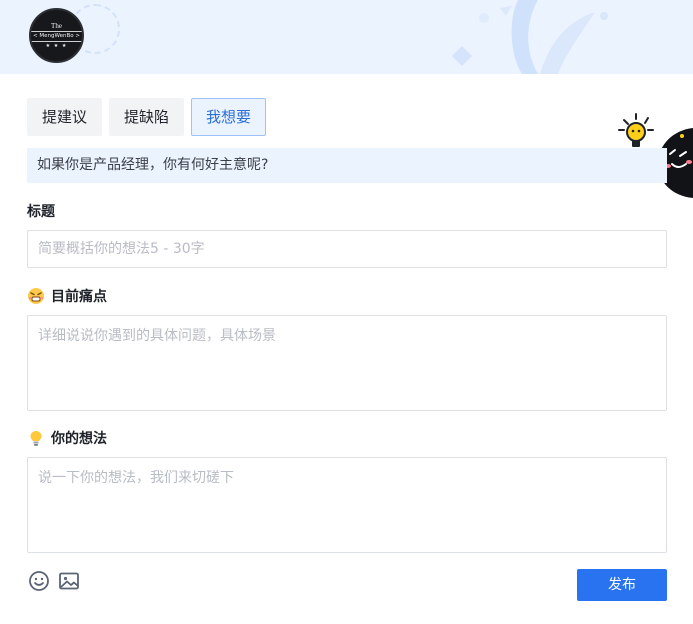  What do you see at coordinates (347, 363) in the screenshot?
I see `pain-point-textarea` at bounding box center [347, 363].